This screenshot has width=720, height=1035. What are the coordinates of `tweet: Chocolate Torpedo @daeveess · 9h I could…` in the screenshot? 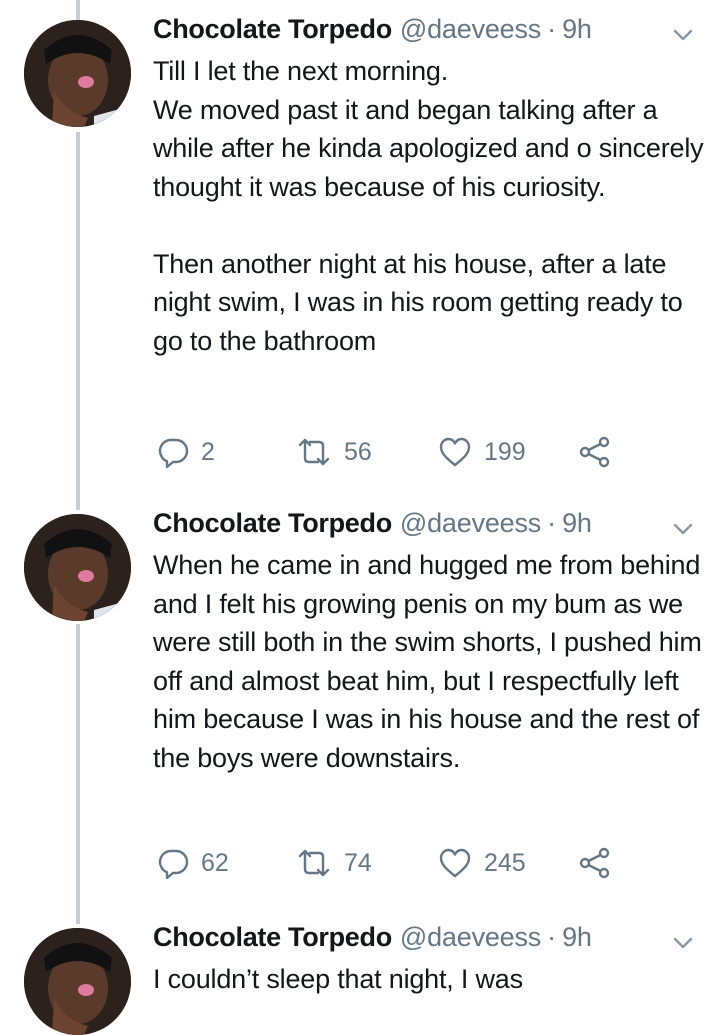 It's located at (360, 978).